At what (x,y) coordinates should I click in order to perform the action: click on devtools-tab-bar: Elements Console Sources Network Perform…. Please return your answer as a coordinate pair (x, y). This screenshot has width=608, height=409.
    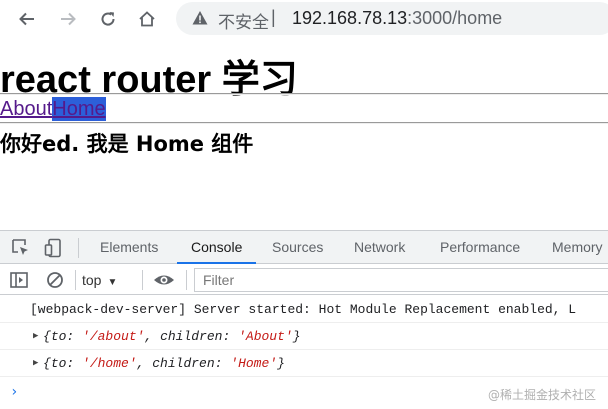
    Looking at the image, I should click on (304, 247).